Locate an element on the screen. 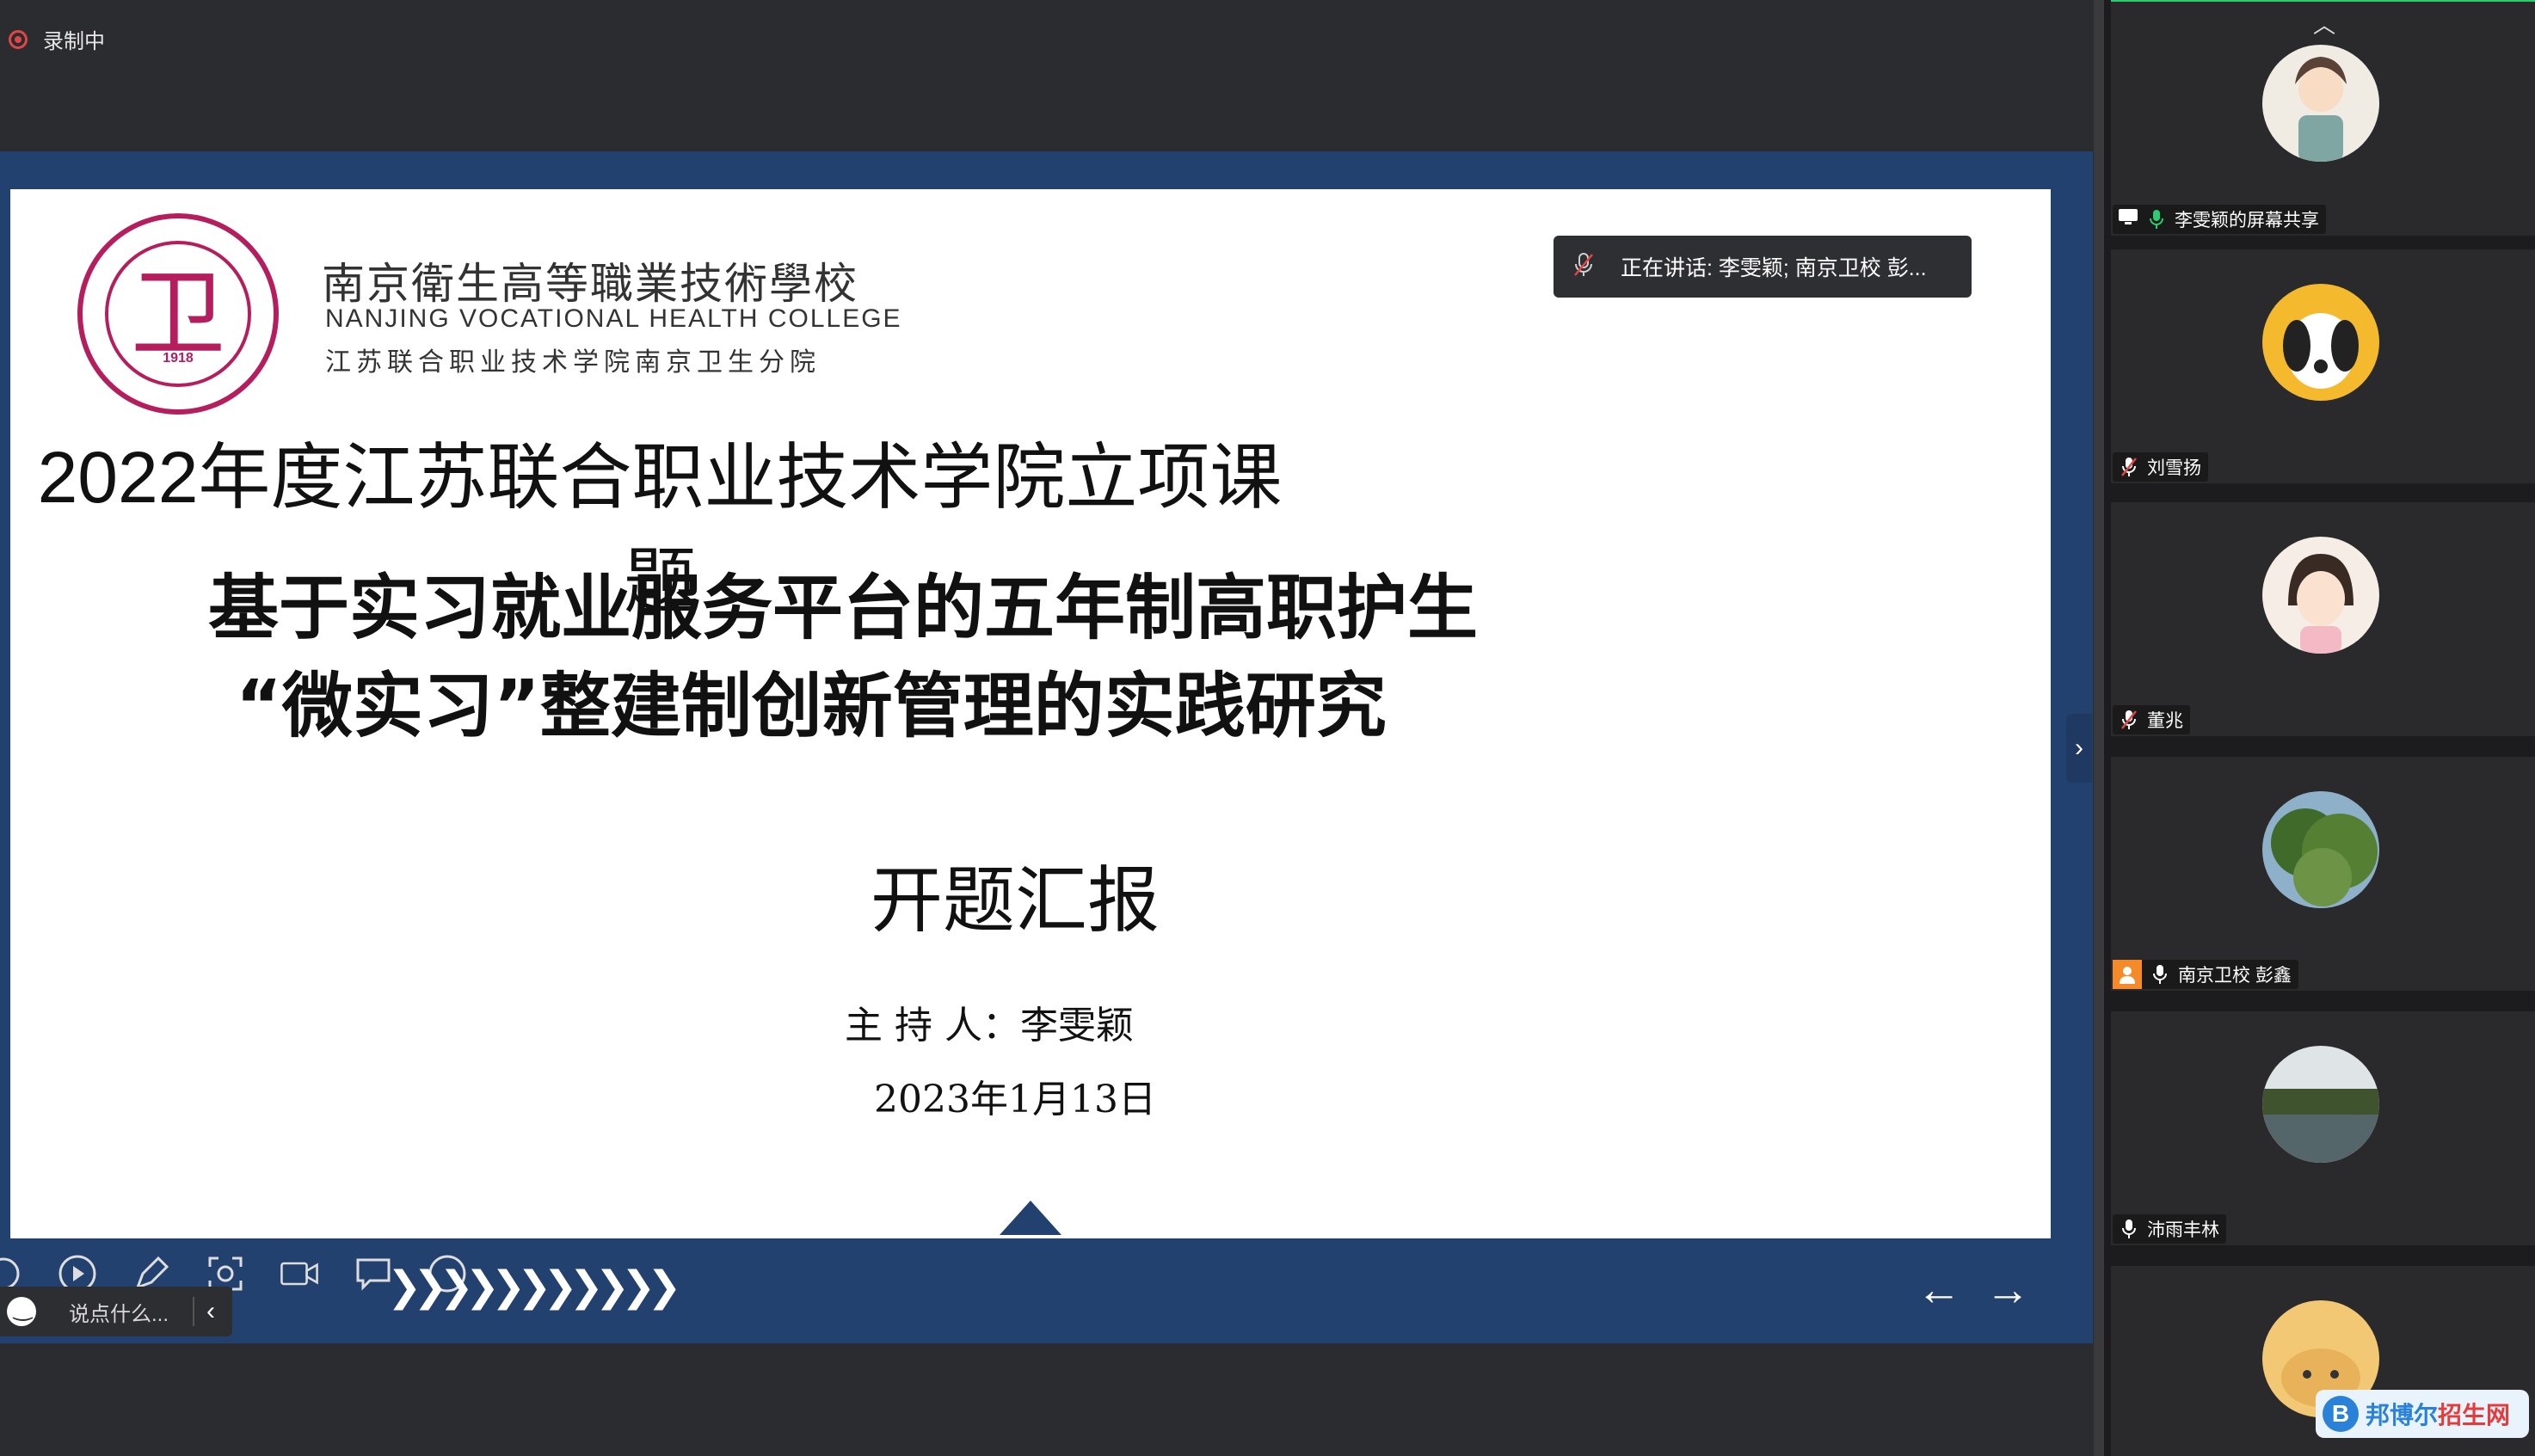 The width and height of the screenshot is (2535, 1456). participant-name-tag: 董兆 is located at coordinates (2151, 719).